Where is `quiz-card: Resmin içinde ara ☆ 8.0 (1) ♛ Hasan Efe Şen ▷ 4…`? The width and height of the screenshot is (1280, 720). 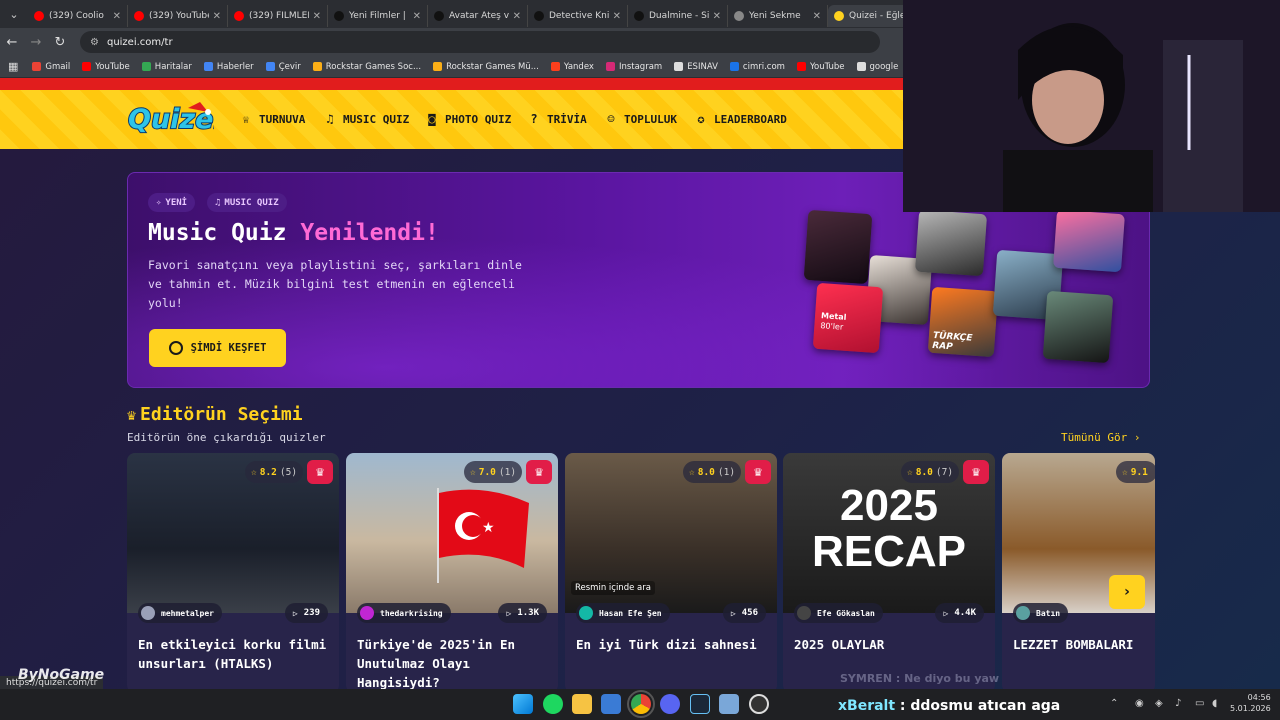
quiz-card: Resmin içinde ara ☆ 8.0 (1) ♛ Hasan Efe Şen ▷ 4… is located at coordinates (671, 573).